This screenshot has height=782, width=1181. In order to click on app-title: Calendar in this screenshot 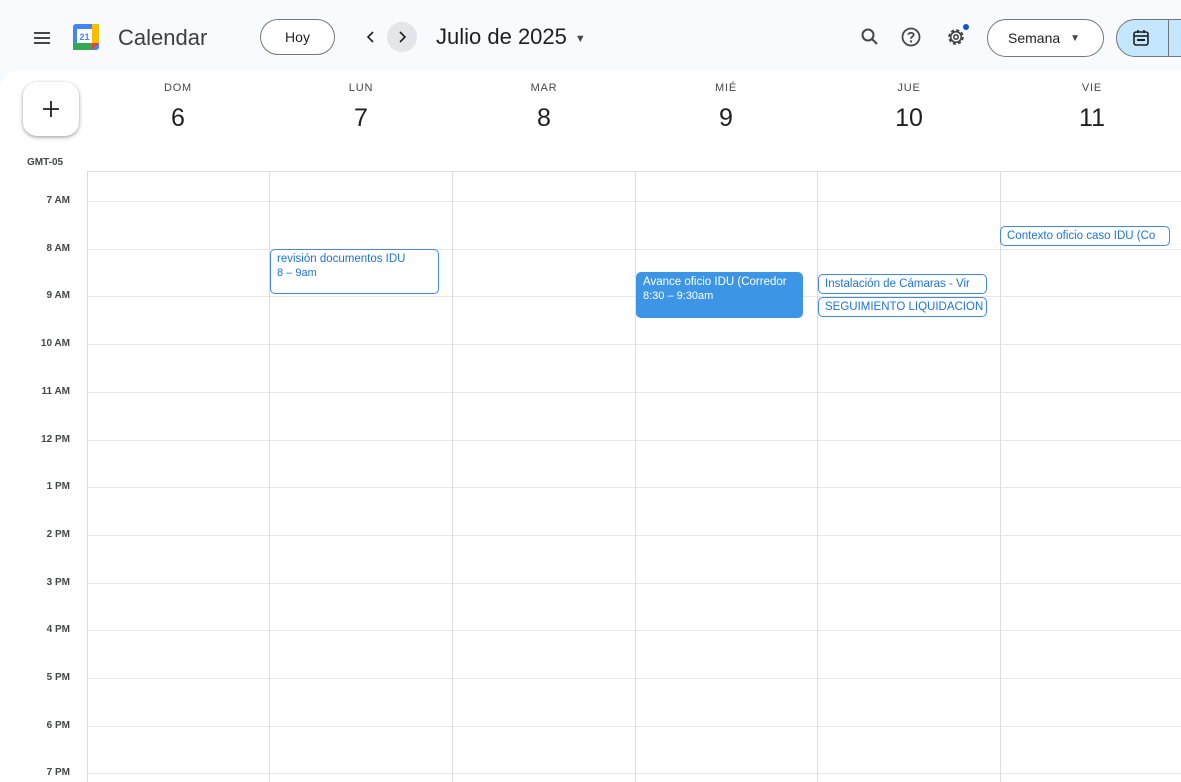, I will do `click(163, 37)`.